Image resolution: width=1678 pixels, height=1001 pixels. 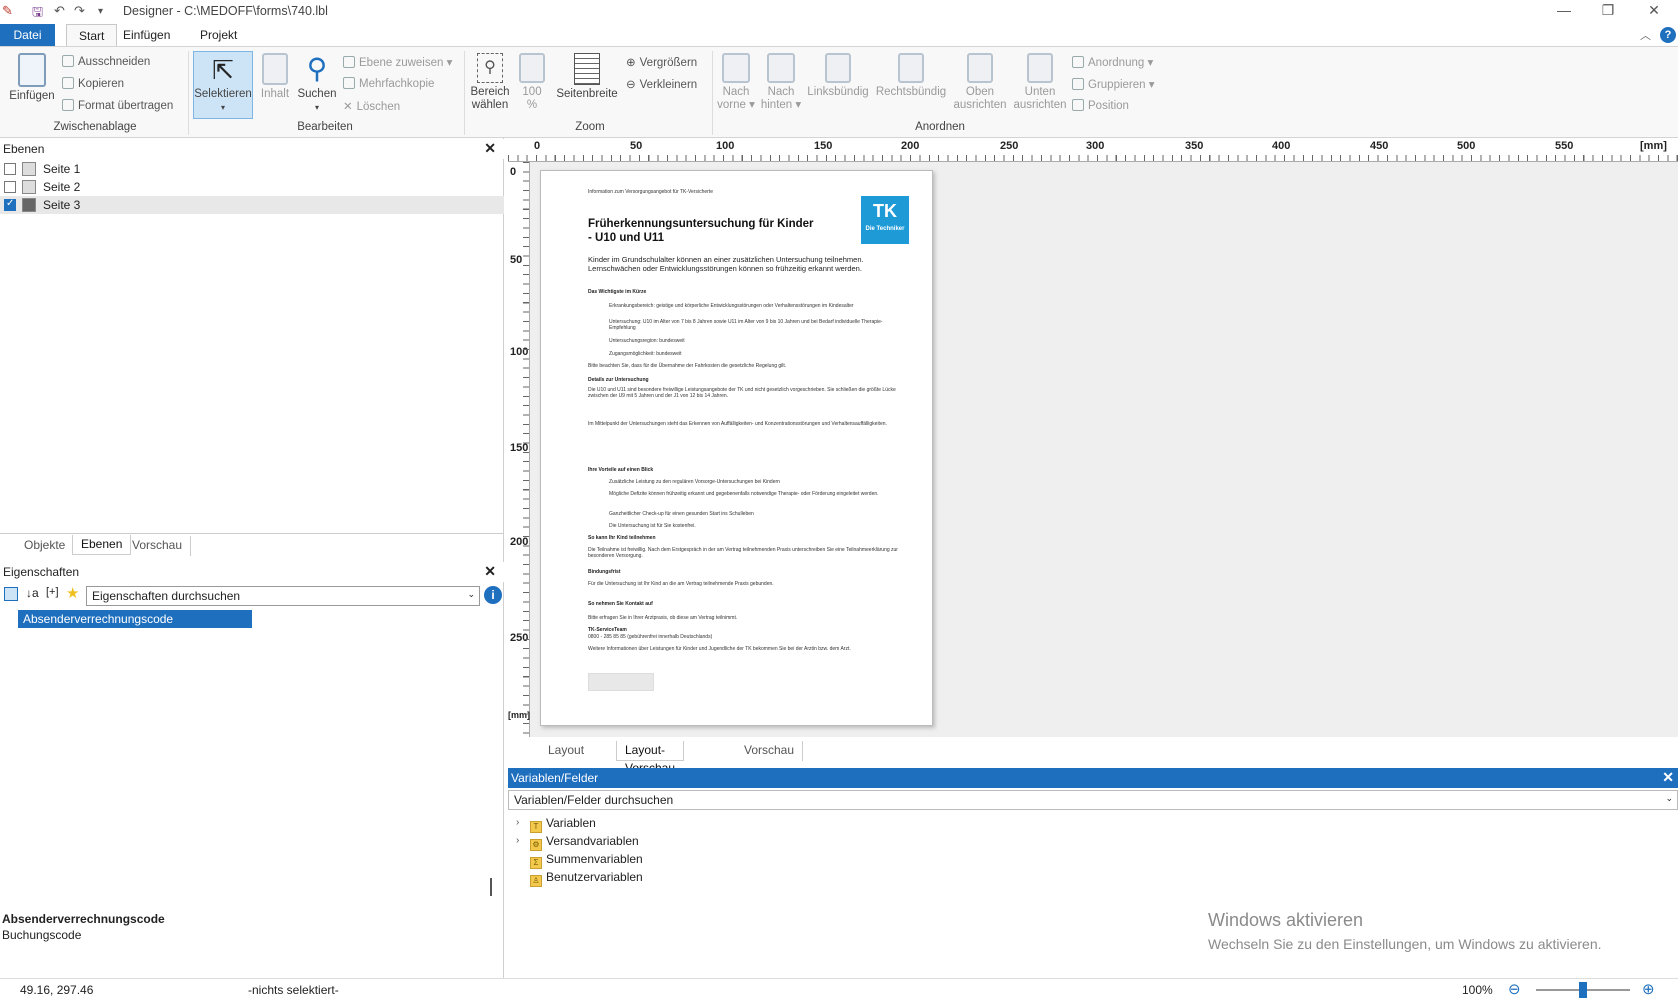 I want to click on sum-variable-icon: Σ, so click(x=536, y=863).